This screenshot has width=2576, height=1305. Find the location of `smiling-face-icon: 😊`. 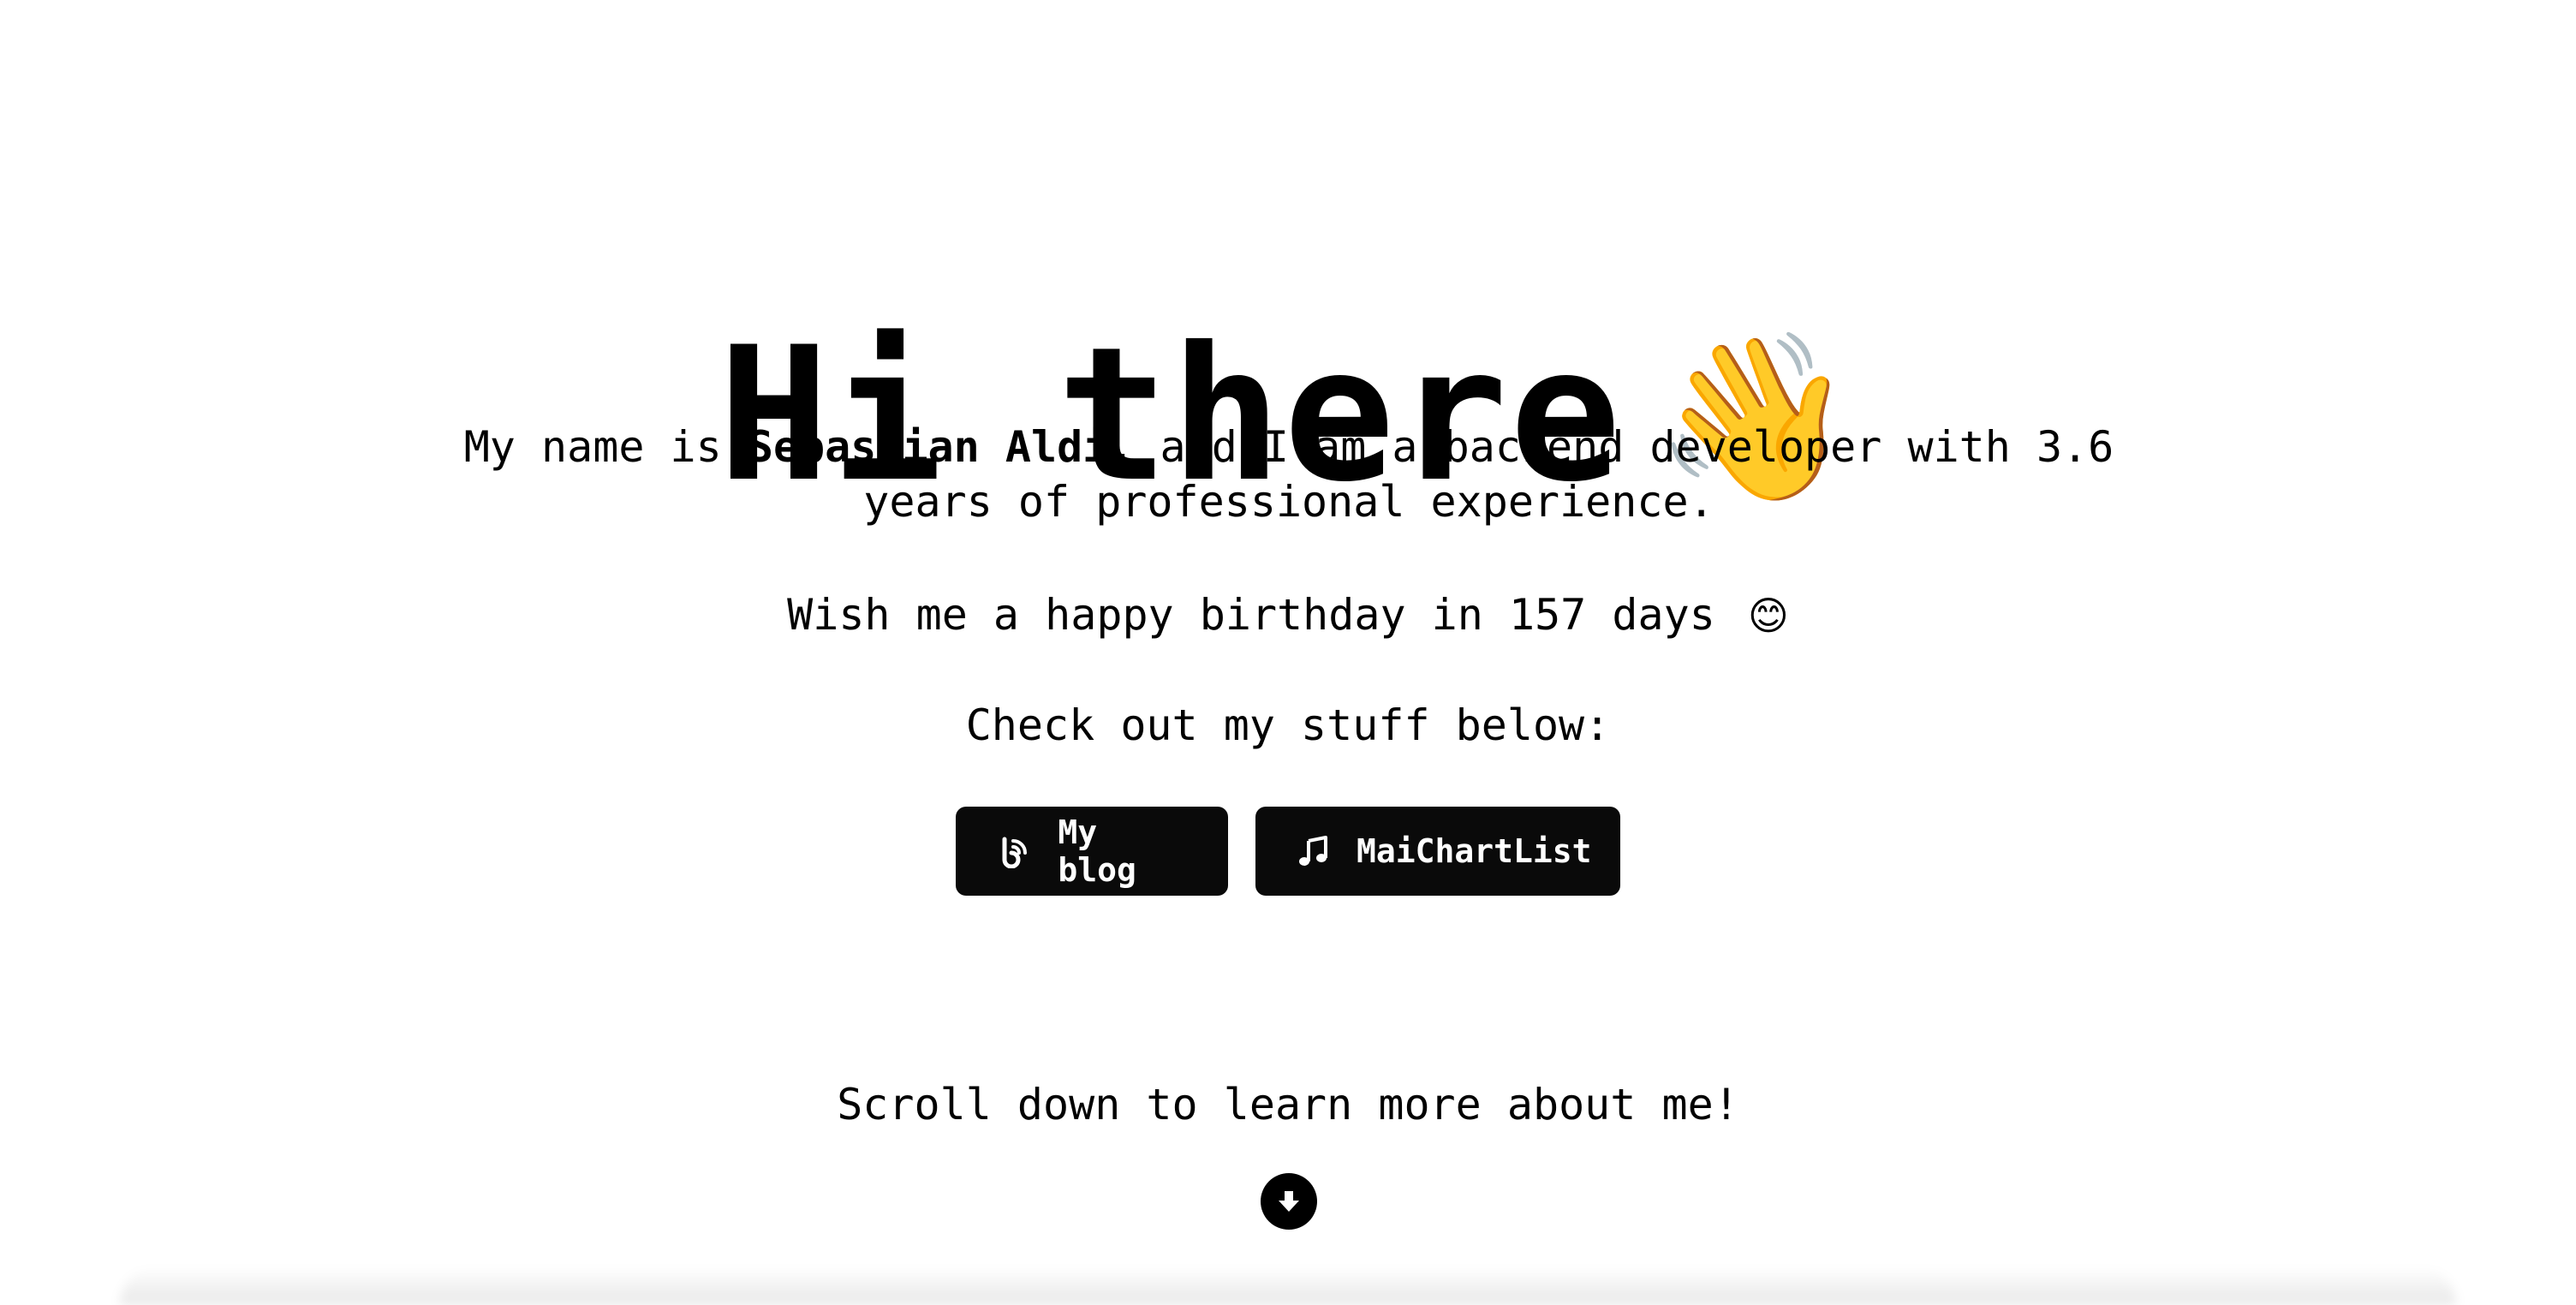

smiling-face-icon: 😊 is located at coordinates (1768, 616).